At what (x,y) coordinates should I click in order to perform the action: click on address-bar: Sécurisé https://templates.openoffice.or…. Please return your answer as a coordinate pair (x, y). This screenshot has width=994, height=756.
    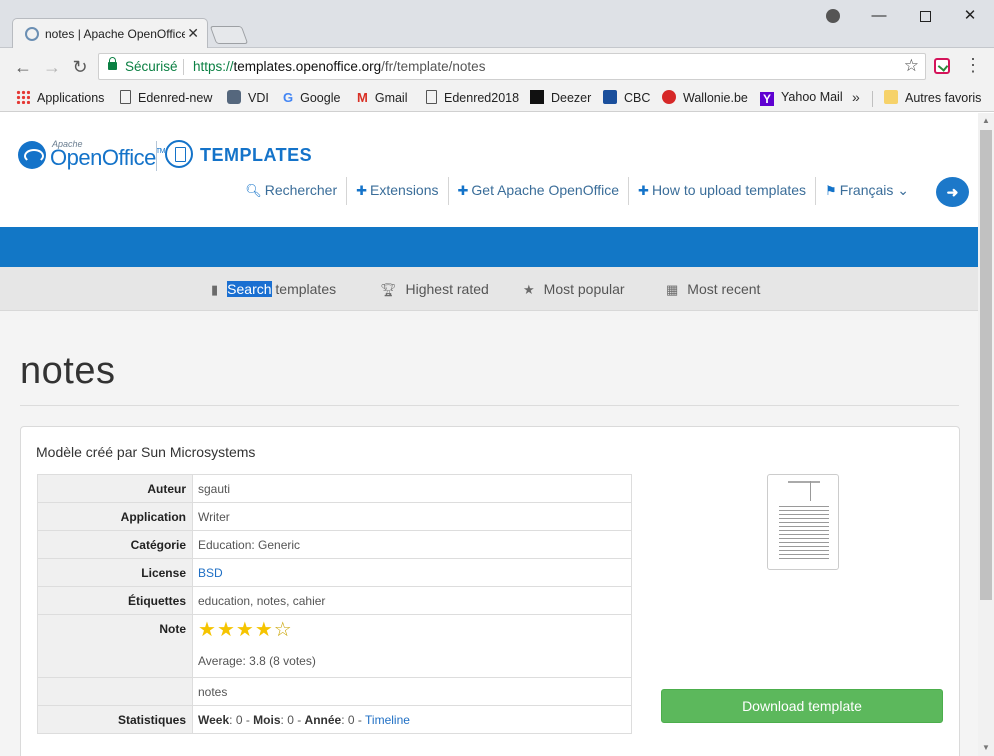
    Looking at the image, I should click on (512, 66).